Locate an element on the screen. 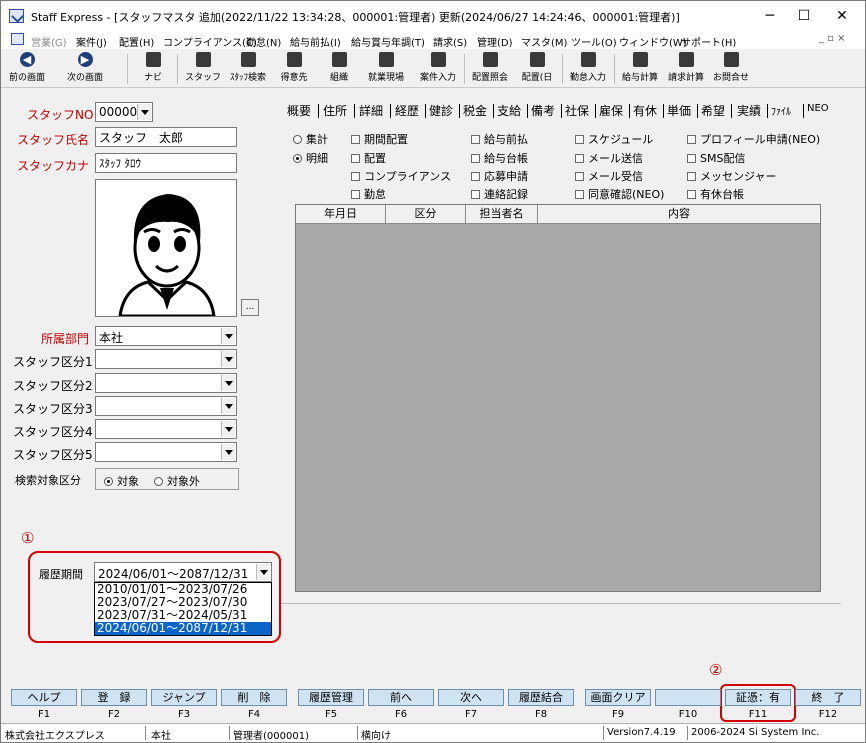  minimize-button: ─ is located at coordinates (770, 16).